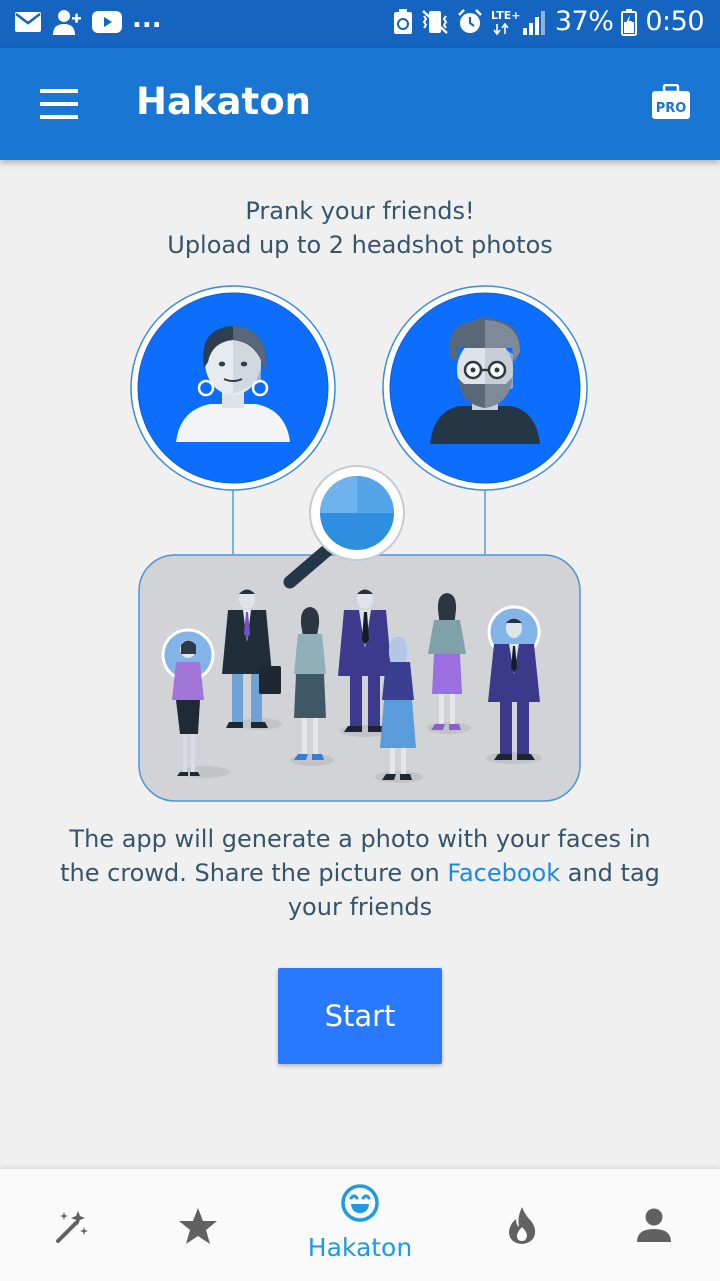 The height and width of the screenshot is (1281, 720). Describe the element at coordinates (360, 211) in the screenshot. I see `intro-line-1: Prank your friends!` at that location.